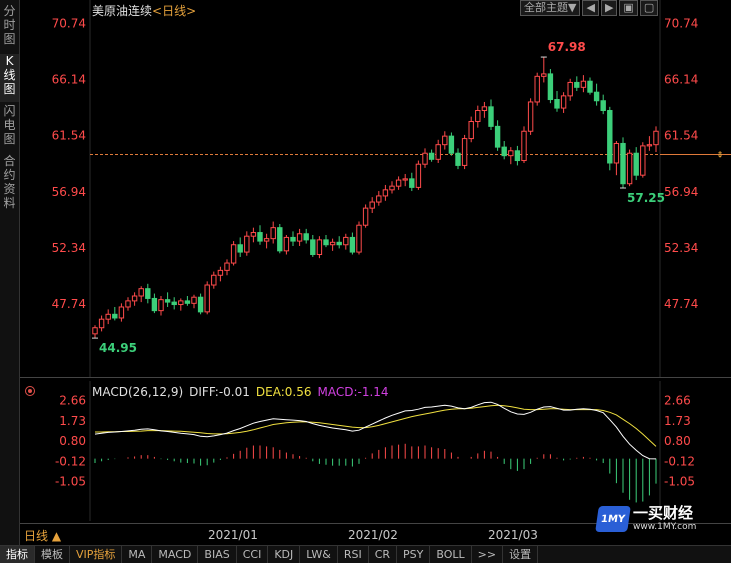 The image size is (731, 563). Describe the element at coordinates (488, 554) in the screenshot. I see `tab-more: >>` at that location.